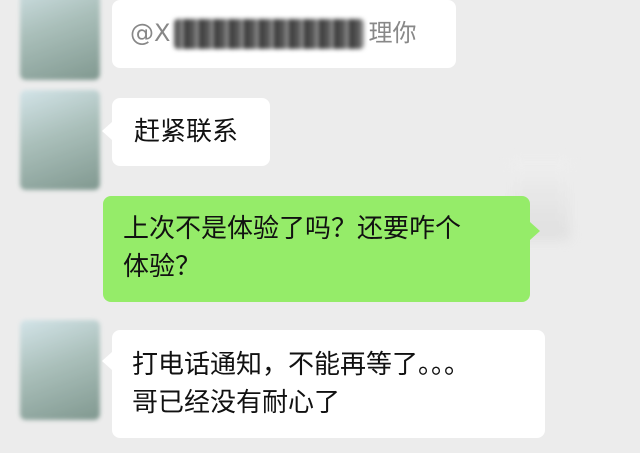 The image size is (640, 453). Describe the element at coordinates (162, 33) in the screenshot. I see `mention-name-fragment: X` at that location.